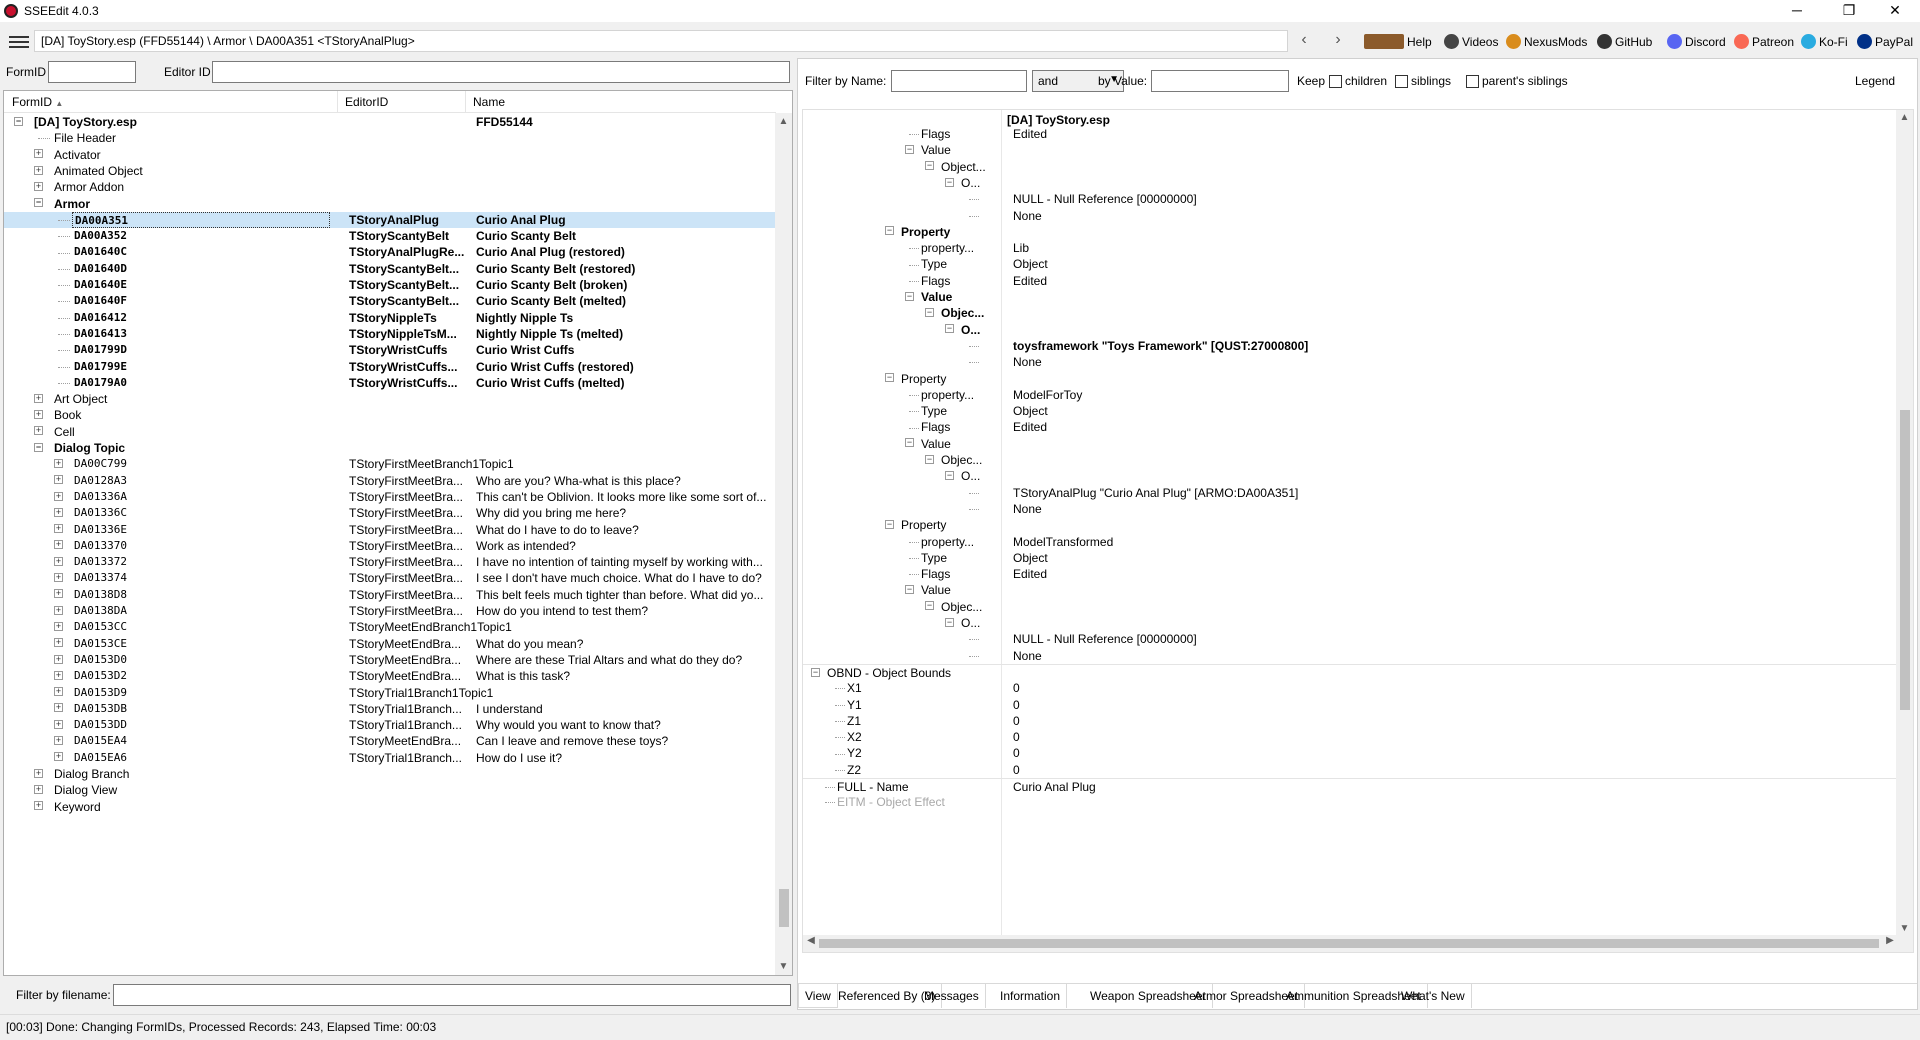 This screenshot has width=1920, height=1040. What do you see at coordinates (1350, 150) in the screenshot?
I see `view-row: − Value` at bounding box center [1350, 150].